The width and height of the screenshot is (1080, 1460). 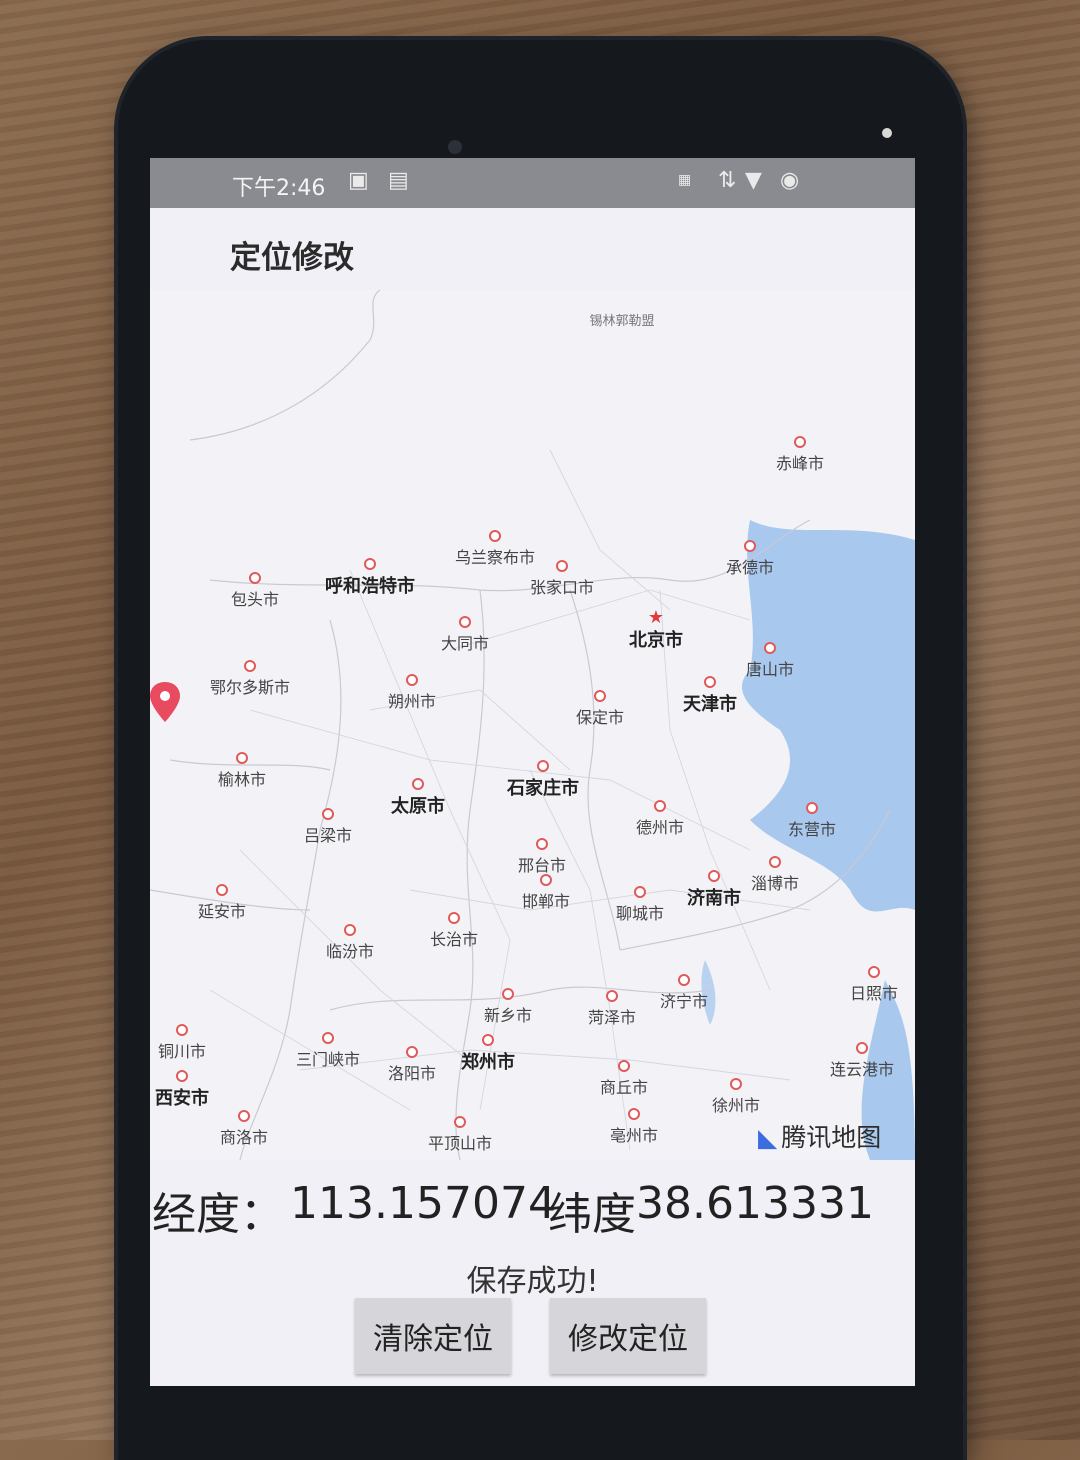 I want to click on city-label: 西安市, so click(x=182, y=1090).